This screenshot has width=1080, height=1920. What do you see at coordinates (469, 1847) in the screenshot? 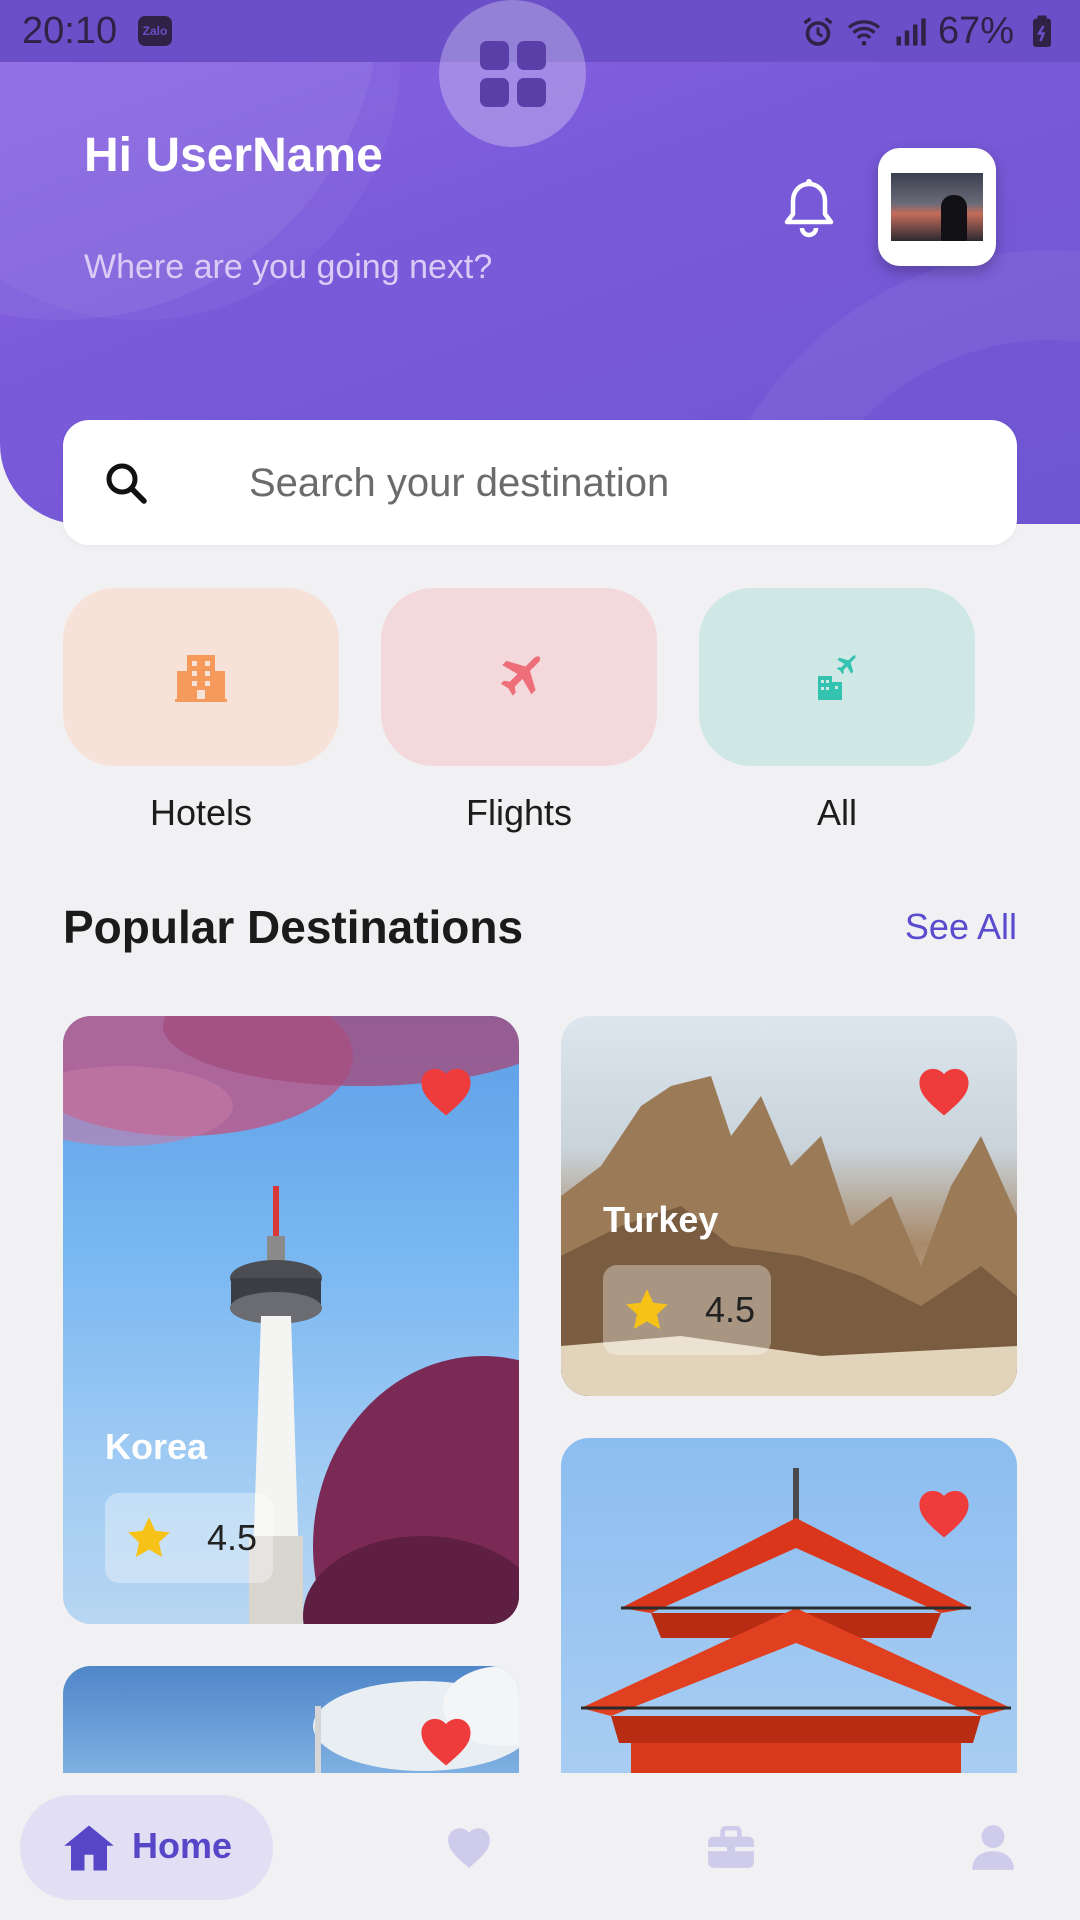
I see `heart-icon` at bounding box center [469, 1847].